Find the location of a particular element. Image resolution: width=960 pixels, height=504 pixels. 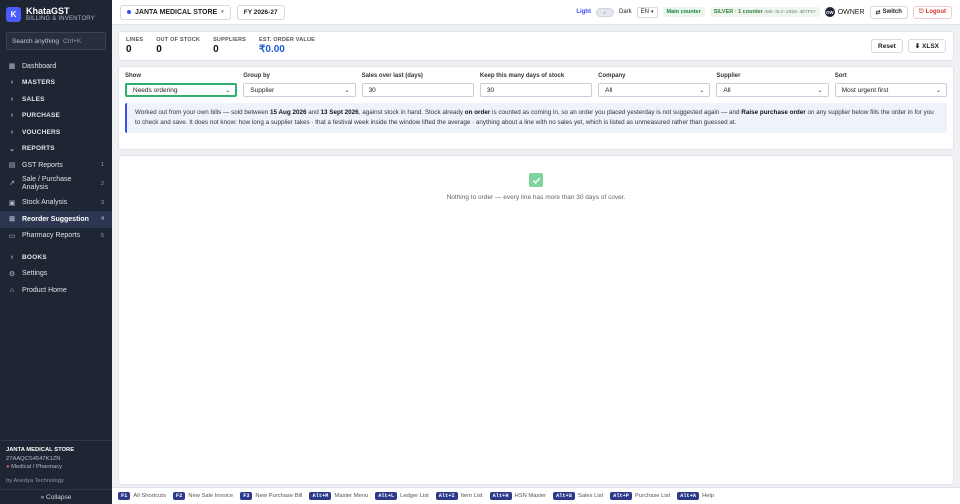

sidebar-item-masters: › MASTERS is located at coordinates (56, 83).